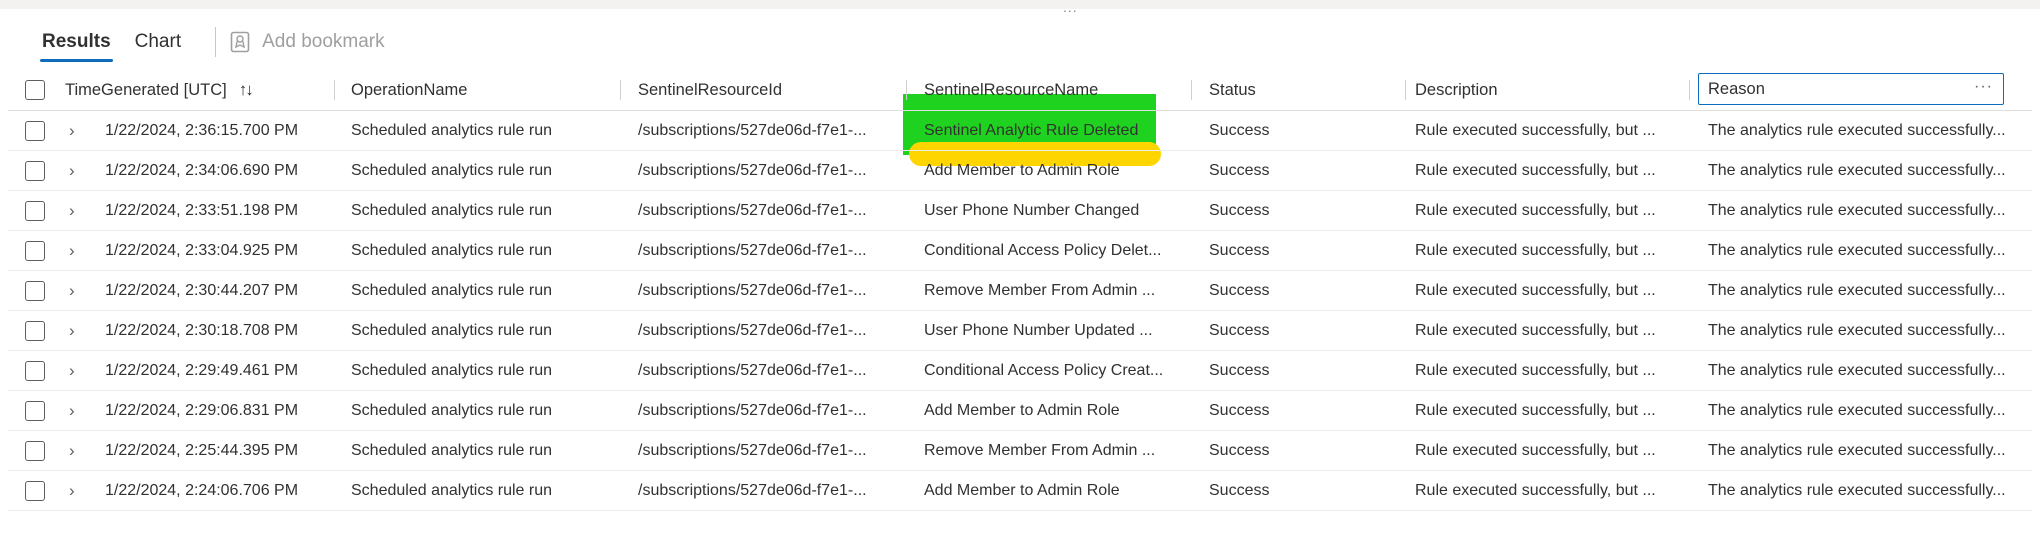 The image size is (2040, 558). Describe the element at coordinates (216, 42) in the screenshot. I see `toolbar-divider` at that location.